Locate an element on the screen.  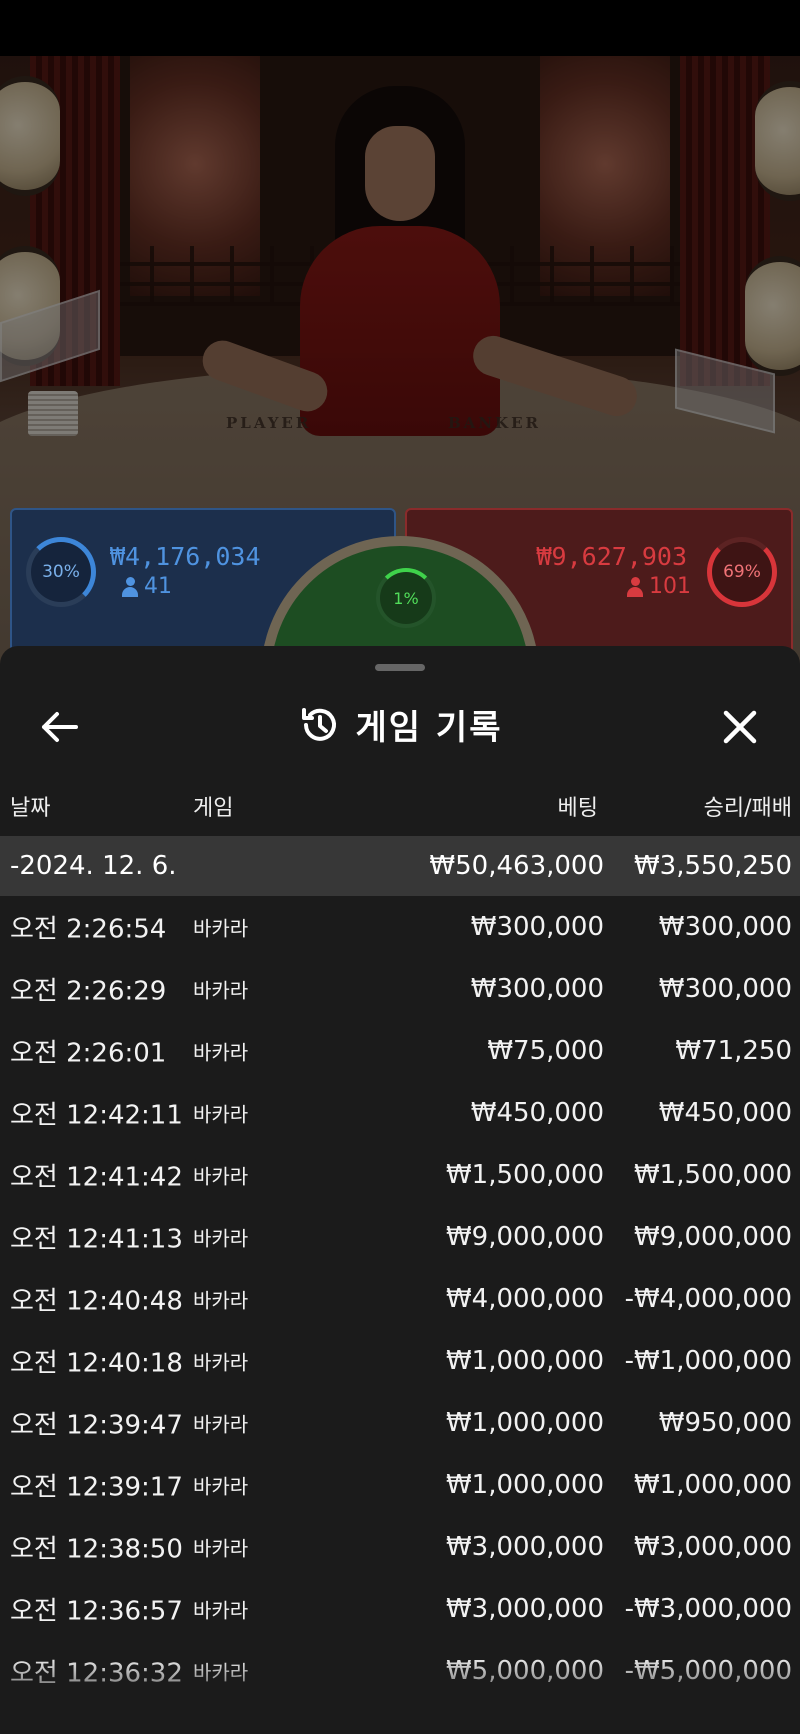
player-bet-total: ₩4,176,034 is located at coordinates (185, 556).